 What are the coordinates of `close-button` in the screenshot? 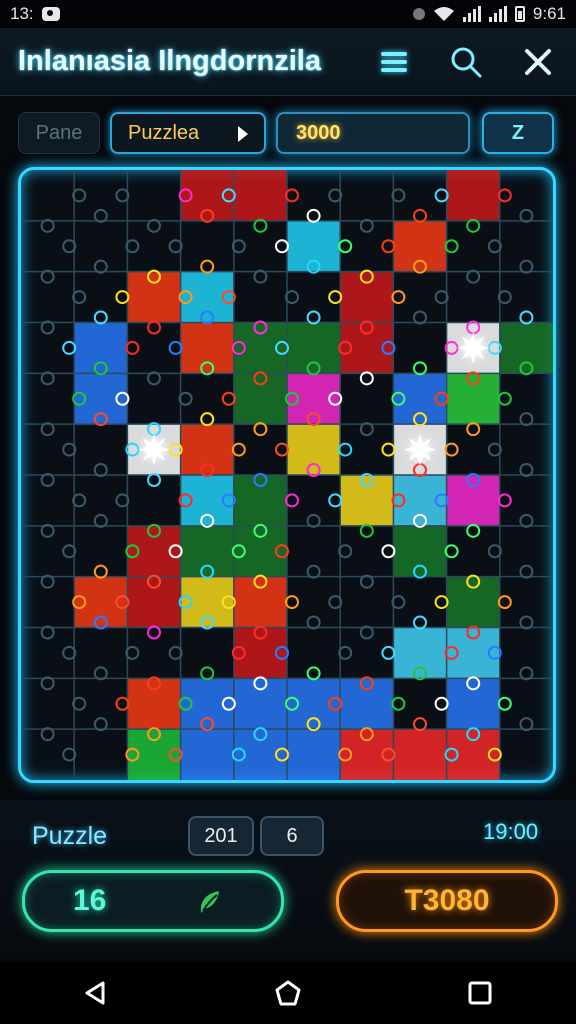 It's located at (538, 62).